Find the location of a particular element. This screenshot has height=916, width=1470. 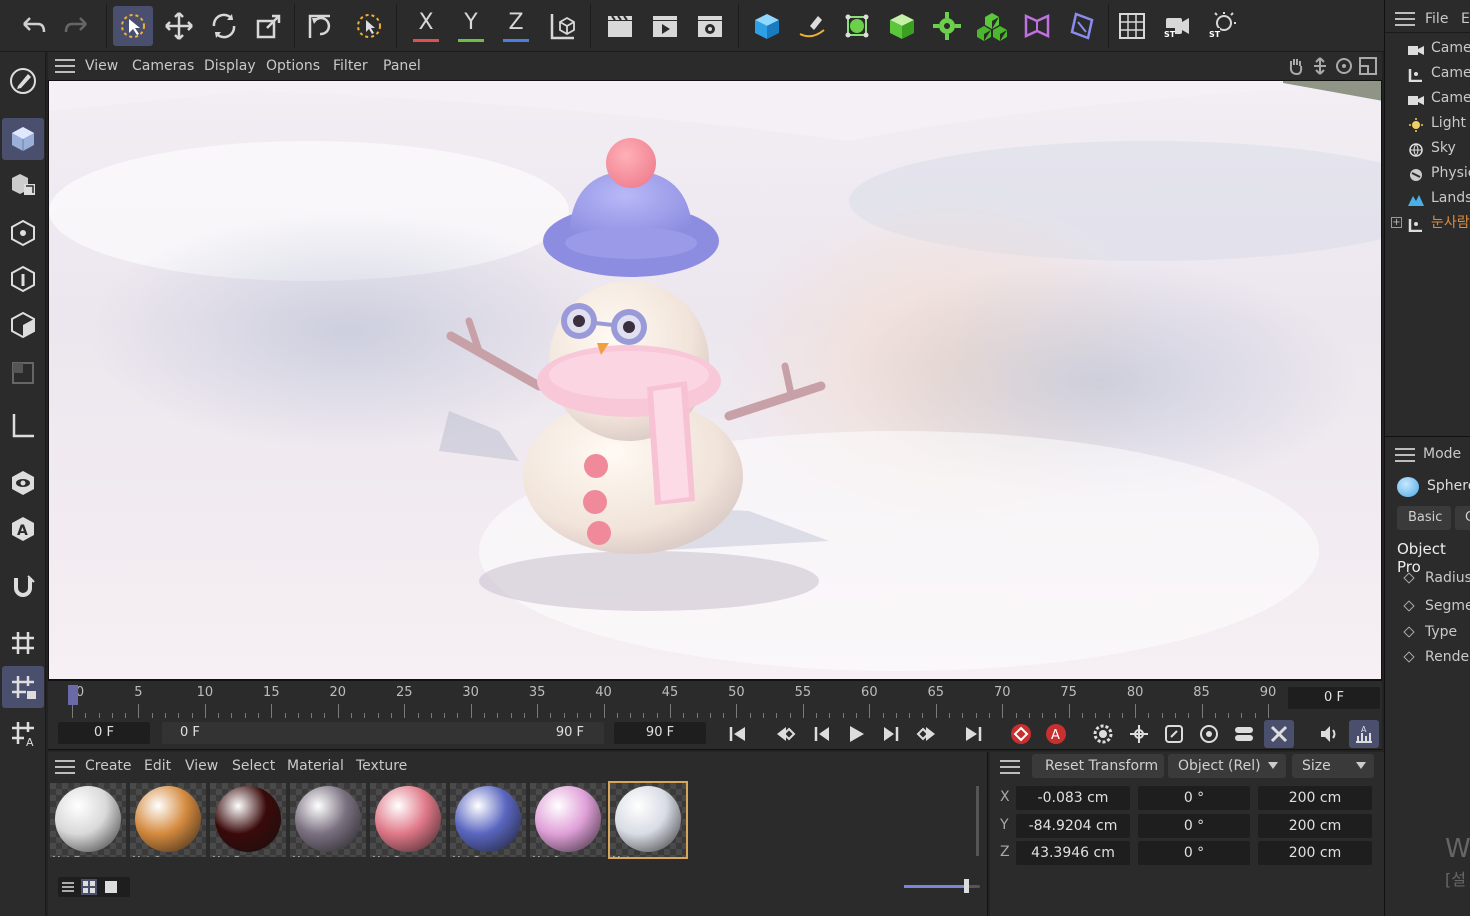

render-picture-viewer-icon is located at coordinates (665, 26).